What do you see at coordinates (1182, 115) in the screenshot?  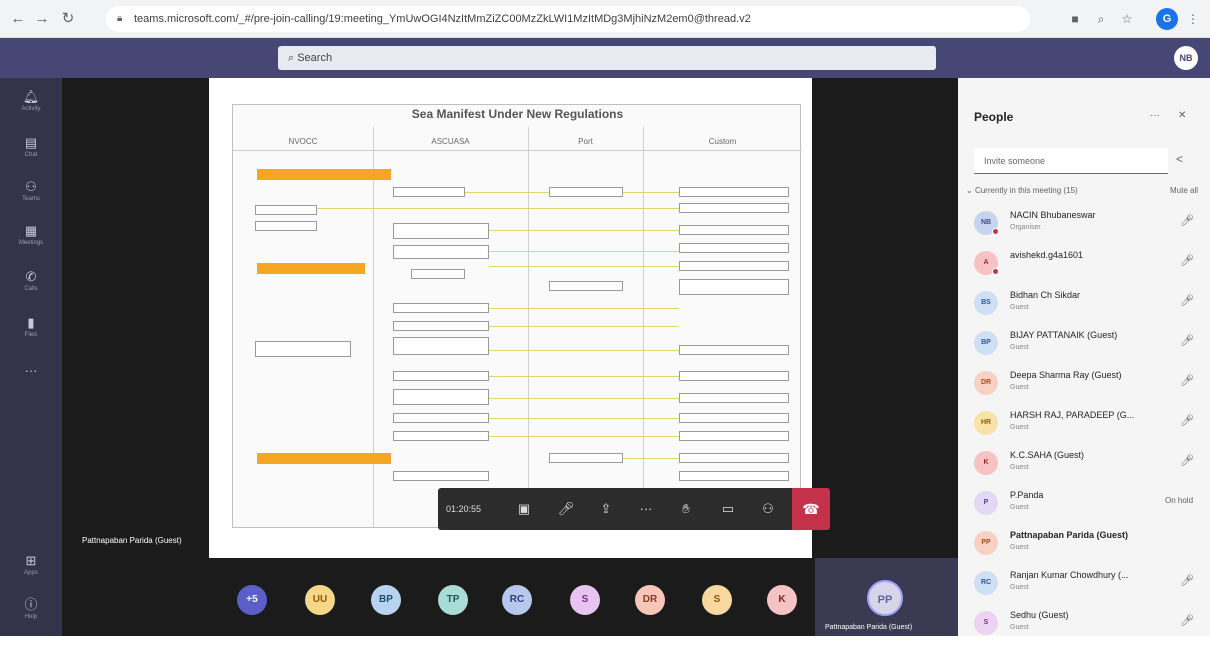 I see `close-icon: ✕` at bounding box center [1182, 115].